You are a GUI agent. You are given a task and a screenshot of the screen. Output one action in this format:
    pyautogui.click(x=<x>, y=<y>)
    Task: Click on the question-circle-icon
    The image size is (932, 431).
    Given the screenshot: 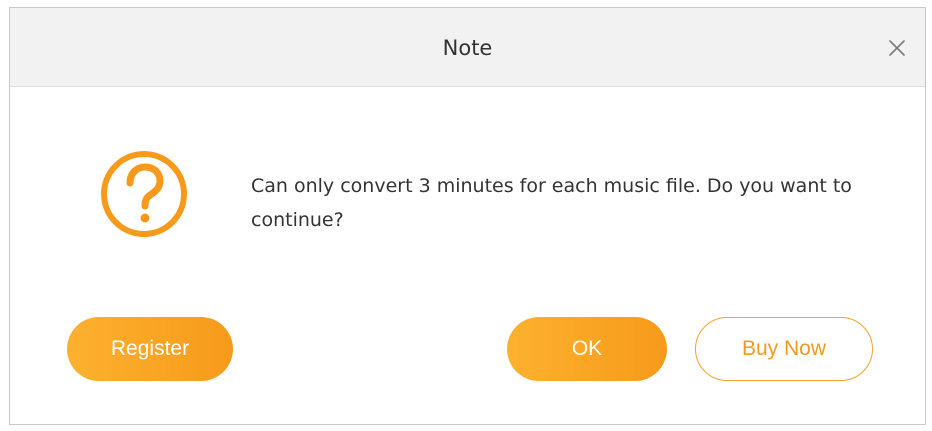 What is the action you would take?
    pyautogui.click(x=144, y=194)
    